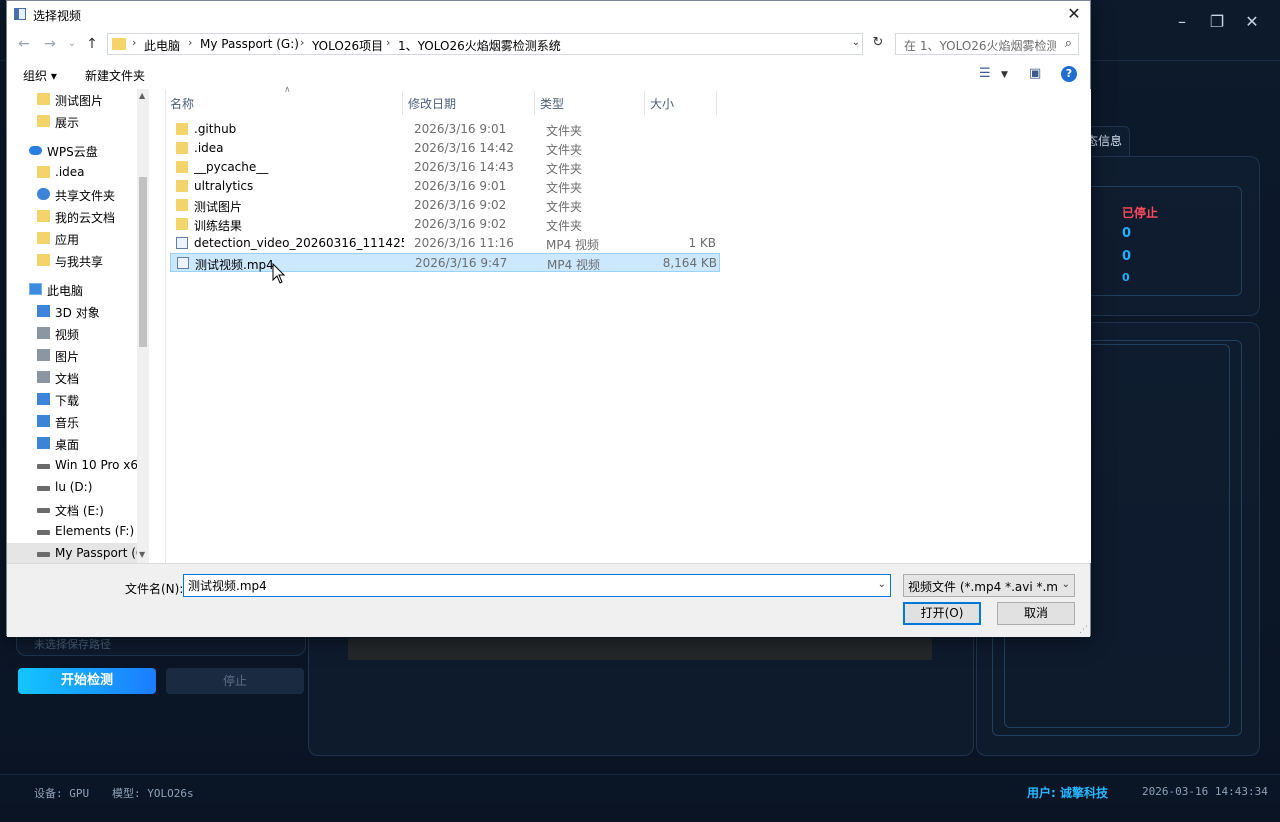 This screenshot has height=822, width=1280. I want to click on search-icon: ⌕, so click(1068, 43).